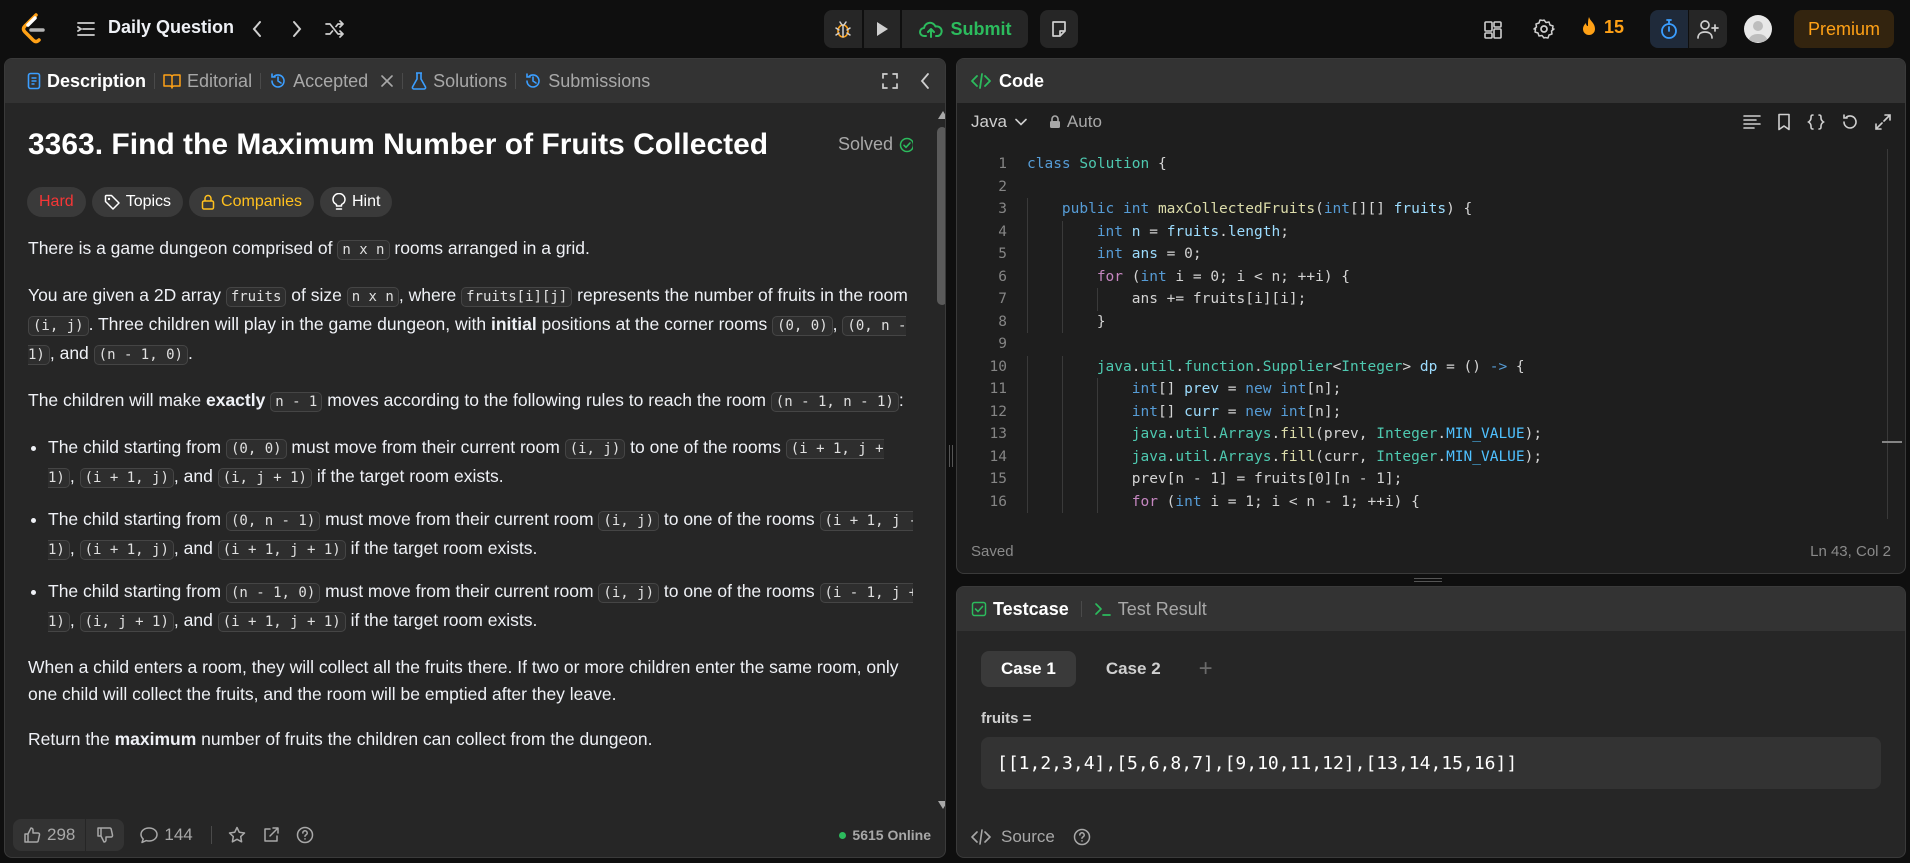 The height and width of the screenshot is (863, 1910). Describe the element at coordinates (166, 835) in the screenshot. I see `comments-button: 144` at that location.